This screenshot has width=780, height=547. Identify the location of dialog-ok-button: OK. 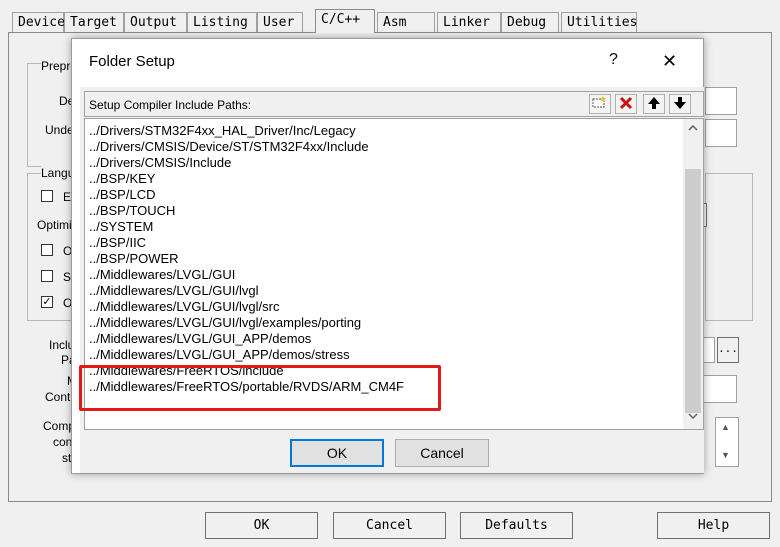
(337, 453).